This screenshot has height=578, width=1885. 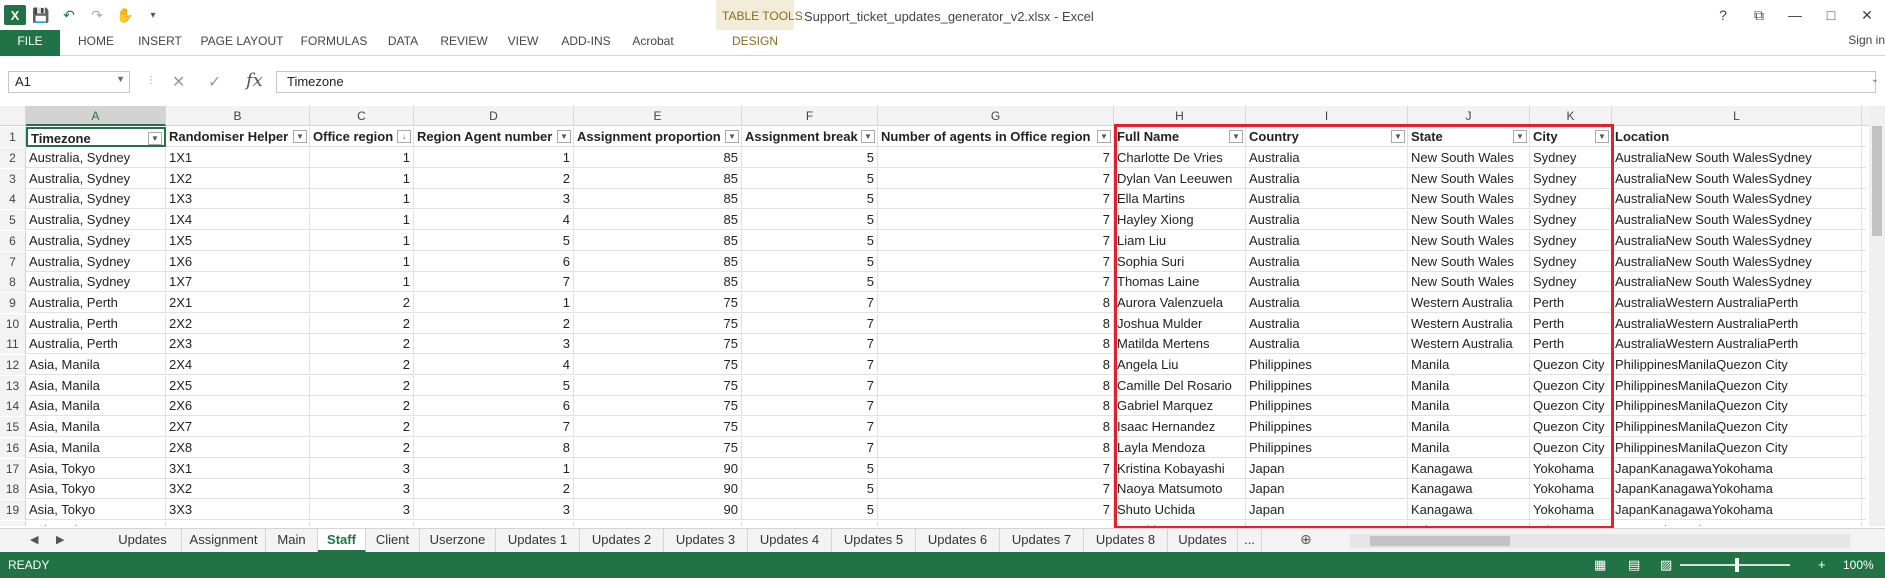 What do you see at coordinates (238, 447) in the screenshot?
I see `cell: 2X8` at bounding box center [238, 447].